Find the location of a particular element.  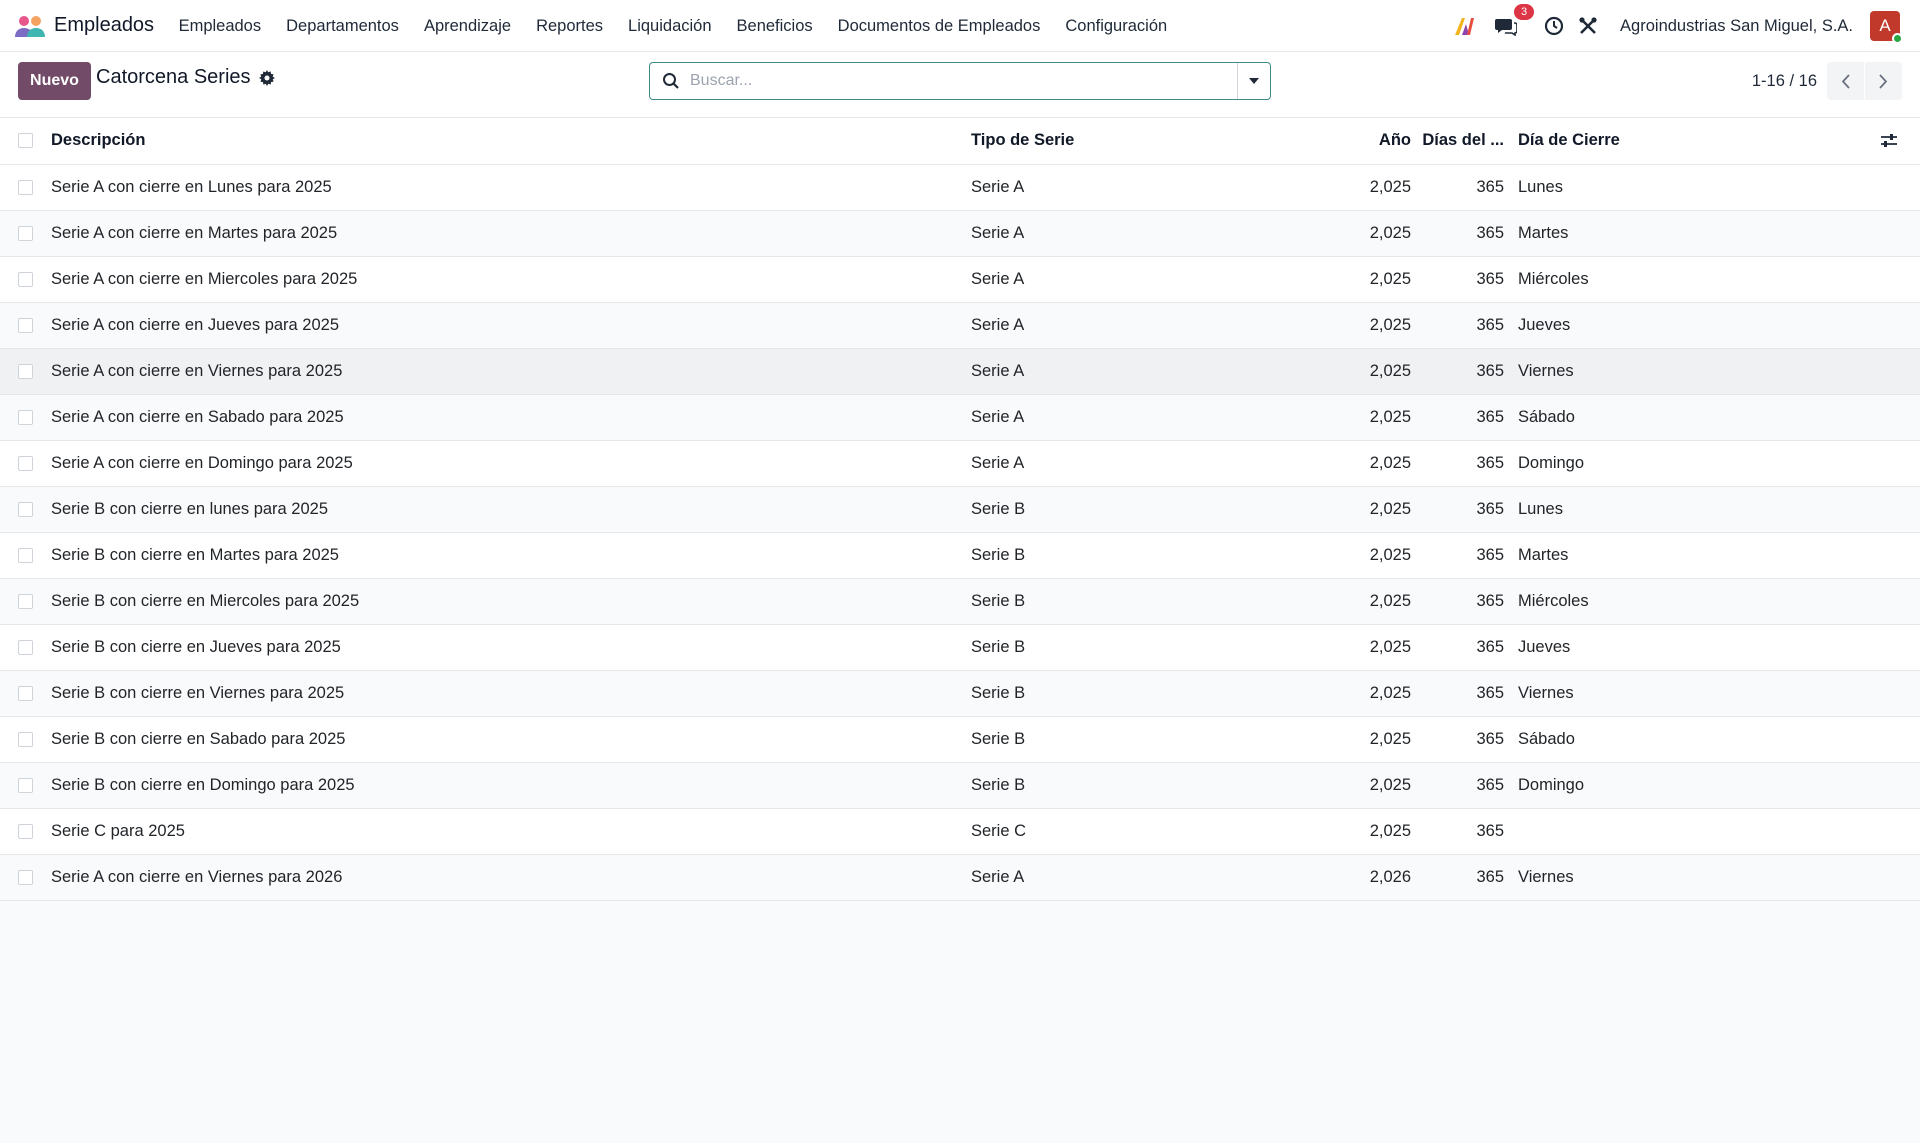

search-options-toggle is located at coordinates (1253, 81).